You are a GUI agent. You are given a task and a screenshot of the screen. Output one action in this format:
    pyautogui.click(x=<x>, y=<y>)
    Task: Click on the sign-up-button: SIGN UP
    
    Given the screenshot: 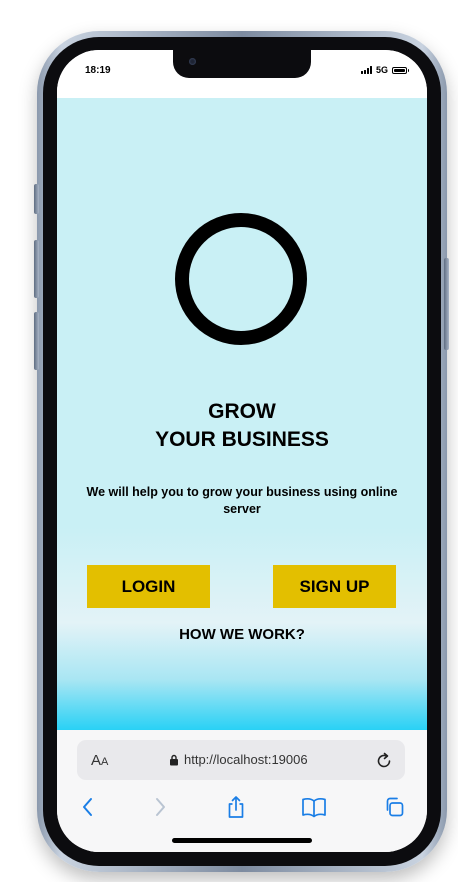 What is the action you would take?
    pyautogui.click(x=334, y=586)
    